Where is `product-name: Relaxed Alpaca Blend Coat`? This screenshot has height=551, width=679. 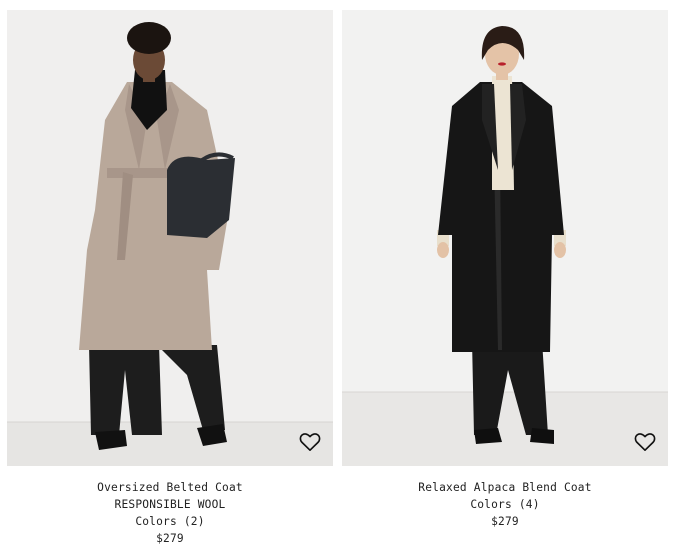
product-name: Relaxed Alpaca Blend Coat is located at coordinates (504, 487).